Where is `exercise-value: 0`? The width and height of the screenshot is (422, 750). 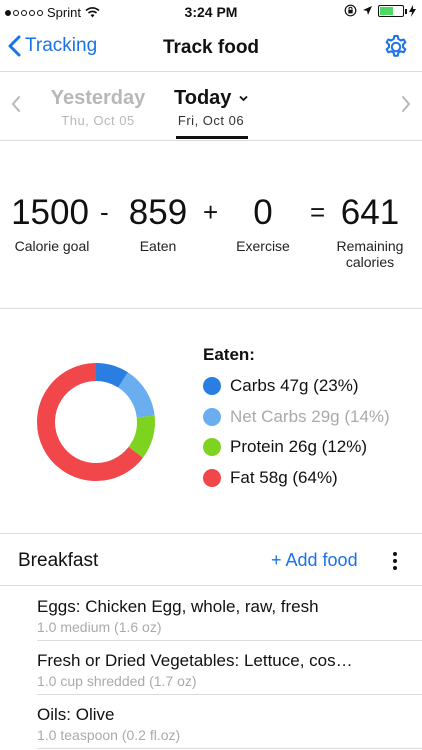 exercise-value: 0 is located at coordinates (263, 212).